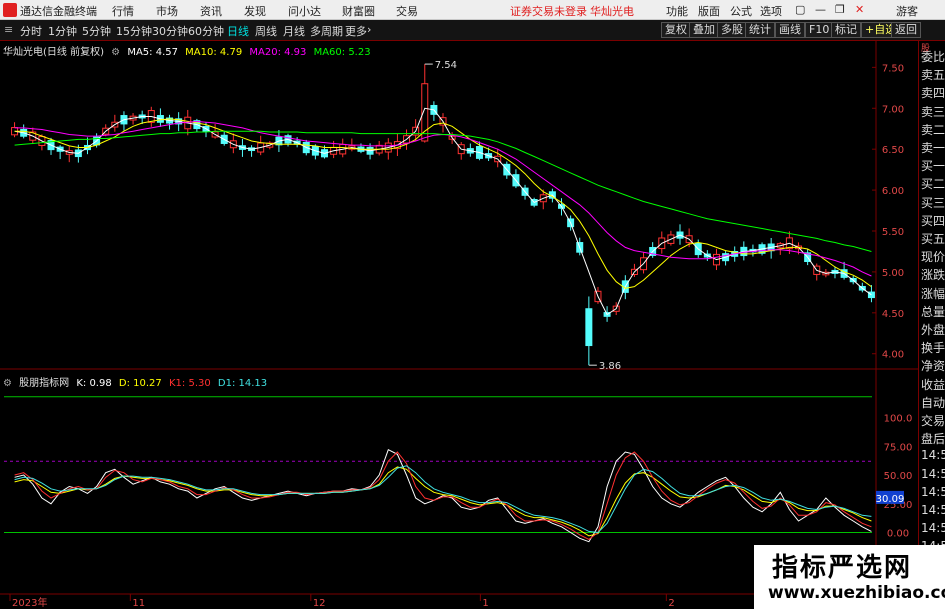 The image size is (945, 609). Describe the element at coordinates (893, 150) in the screenshot. I see `price-tick-label: 6.50` at that location.